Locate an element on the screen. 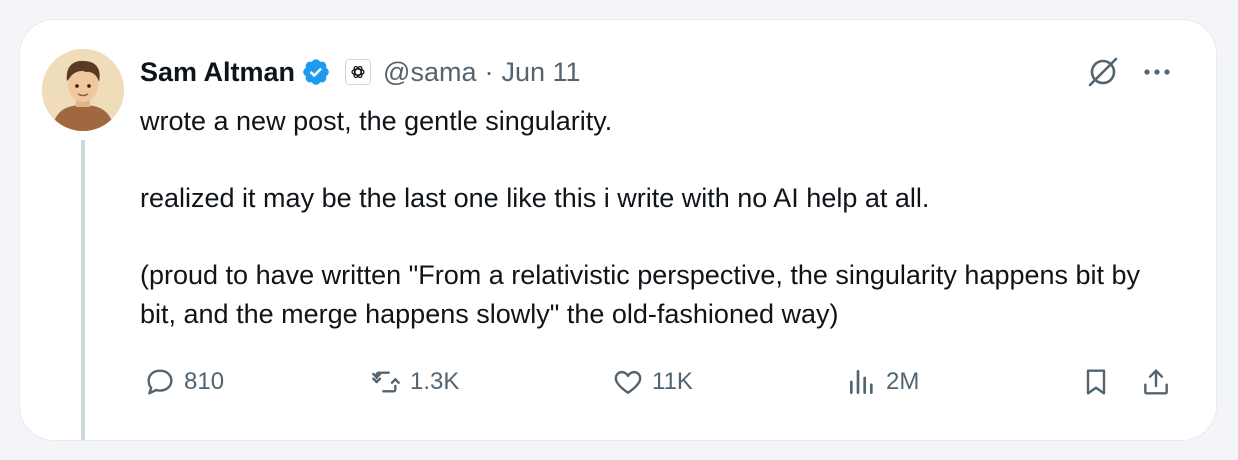 Image resolution: width=1238 pixels, height=460 pixels. openai-logo-icon is located at coordinates (358, 72).